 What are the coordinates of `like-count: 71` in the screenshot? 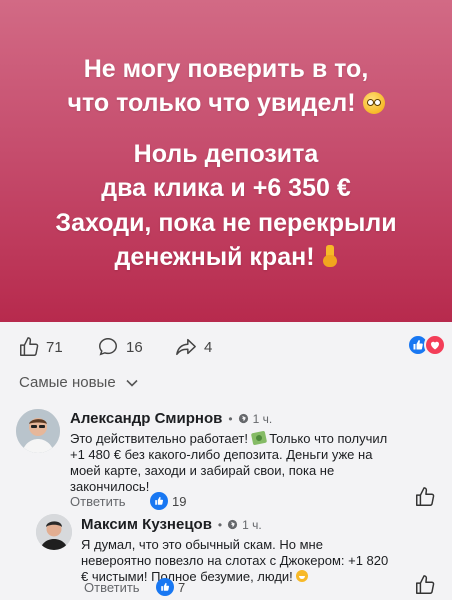 It's located at (54, 347).